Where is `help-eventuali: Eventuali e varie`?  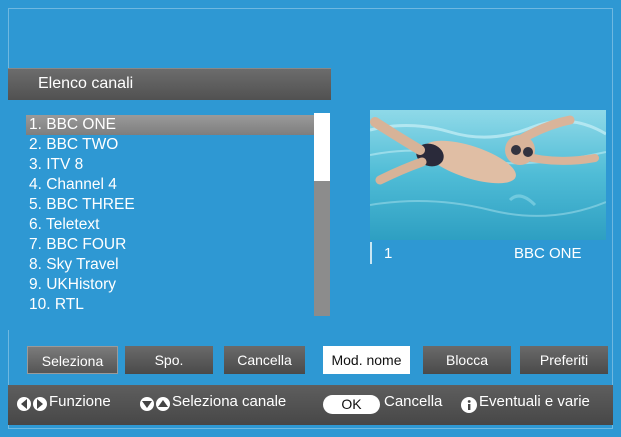 help-eventuali: Eventuali e varie is located at coordinates (534, 401).